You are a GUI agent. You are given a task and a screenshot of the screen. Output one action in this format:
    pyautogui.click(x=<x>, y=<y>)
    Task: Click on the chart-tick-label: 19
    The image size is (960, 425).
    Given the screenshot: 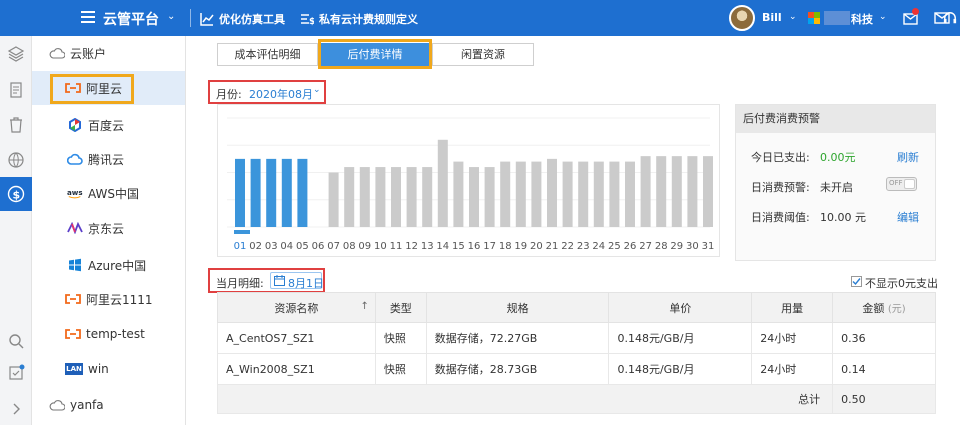 What is the action you would take?
    pyautogui.click(x=520, y=246)
    